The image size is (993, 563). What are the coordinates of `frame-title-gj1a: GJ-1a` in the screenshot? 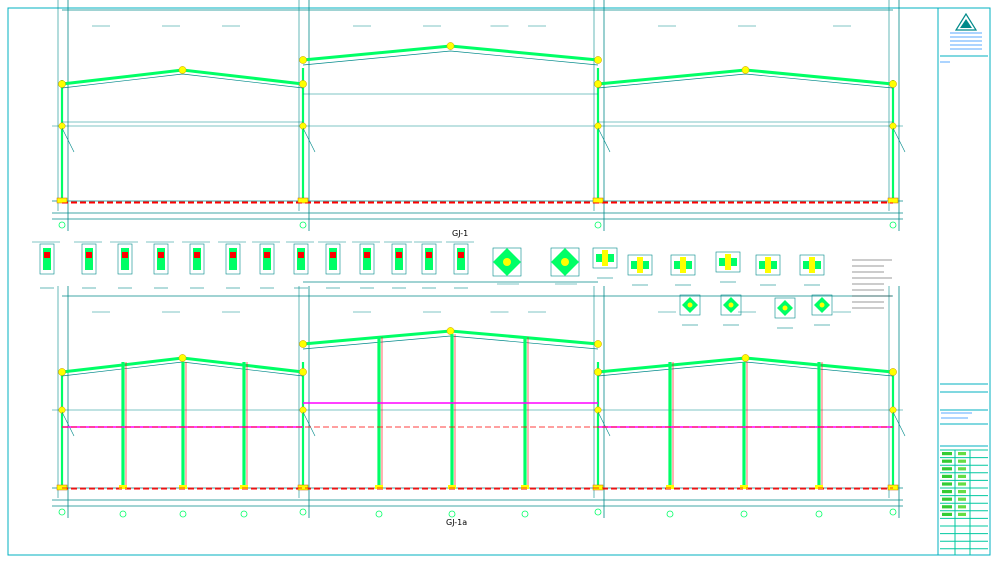 It's located at (457, 522).